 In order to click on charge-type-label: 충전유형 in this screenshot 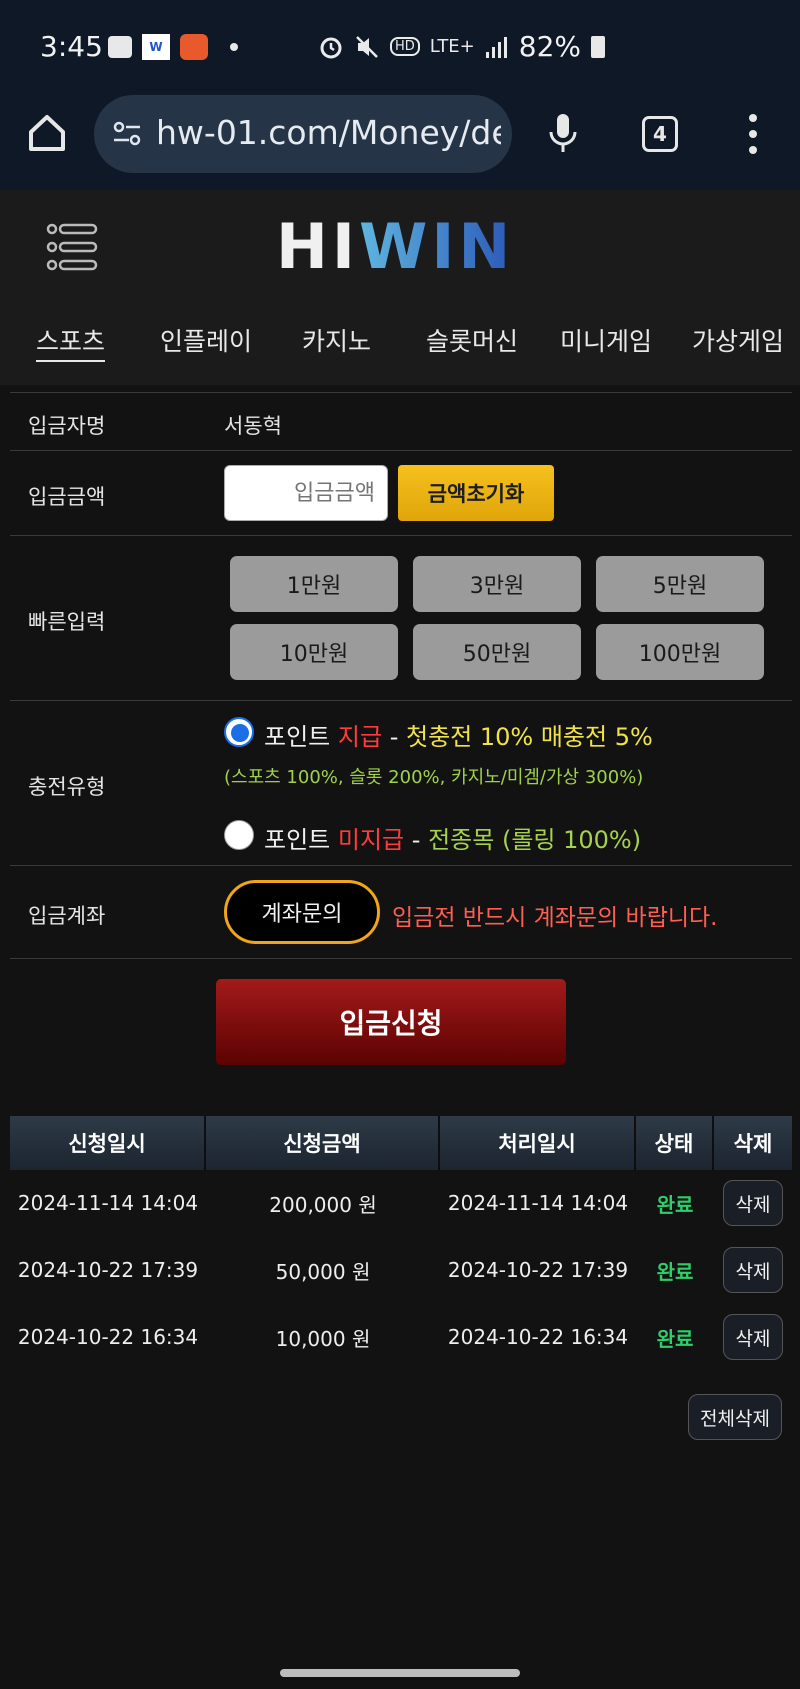, I will do `click(67, 787)`.